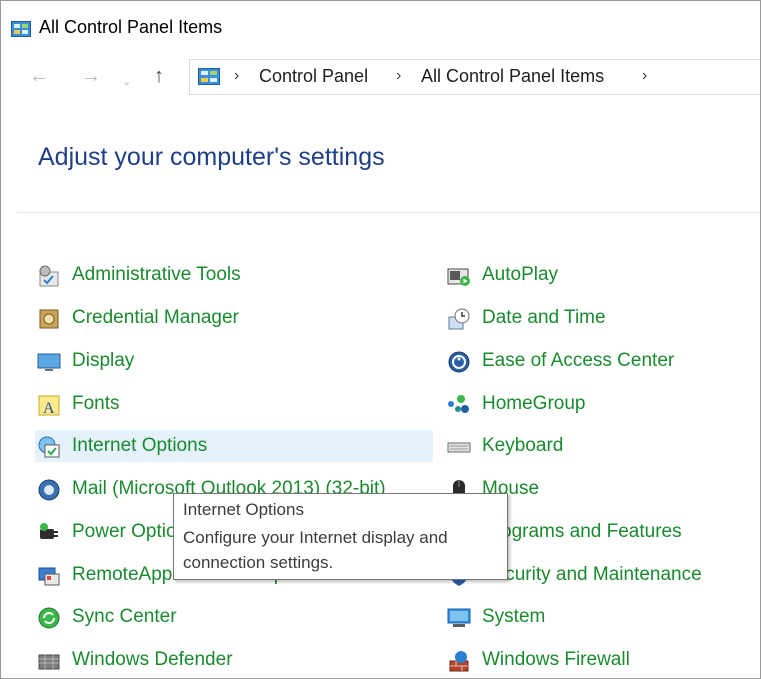 The image size is (761, 679). I want to click on item-label: Windows Firewall, so click(556, 659).